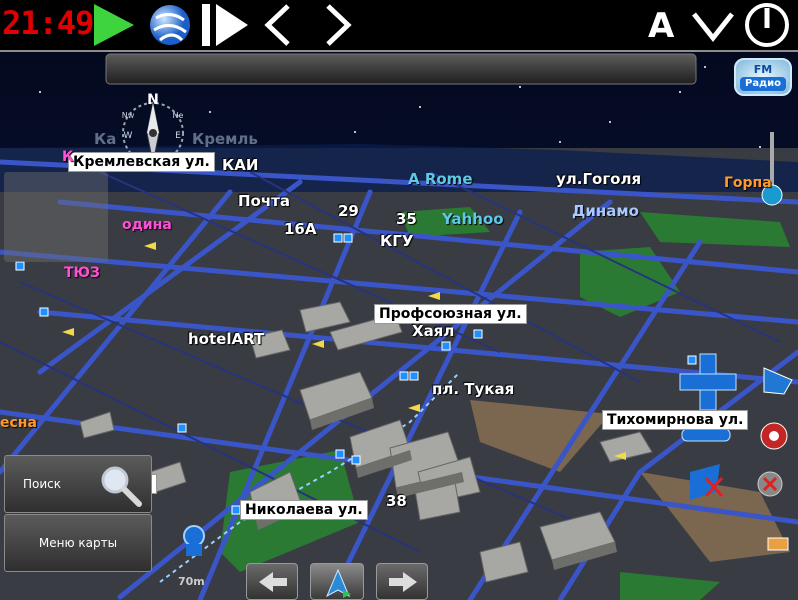 This screenshot has height=600, width=798. What do you see at coordinates (225, 25) in the screenshot?
I see `skip-next-icon` at bounding box center [225, 25].